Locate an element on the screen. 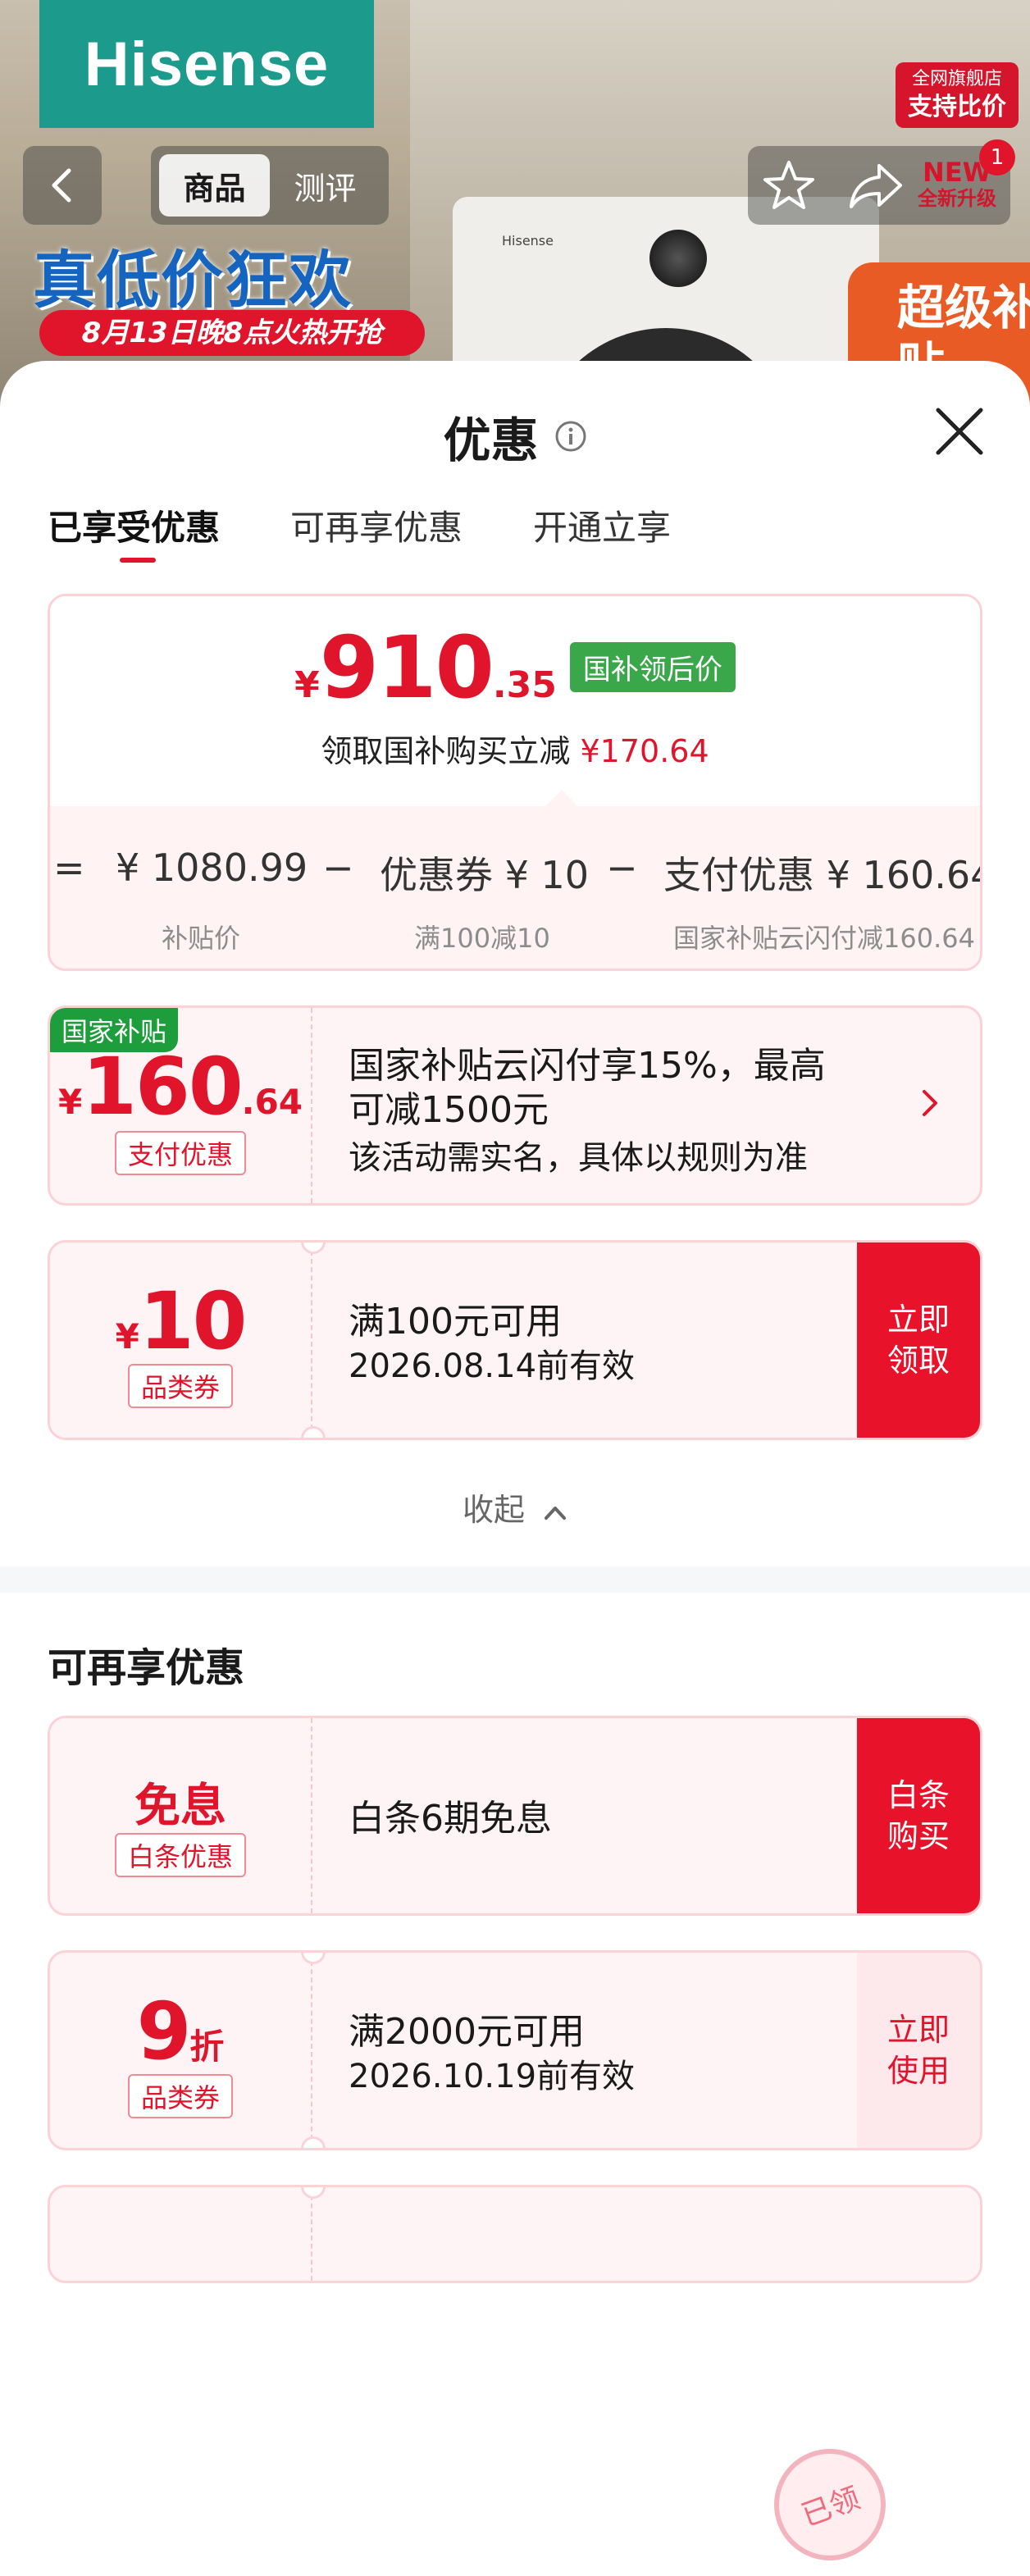 The width and height of the screenshot is (1030, 2576). use-now-button: 立即使用 is located at coordinates (918, 2050).